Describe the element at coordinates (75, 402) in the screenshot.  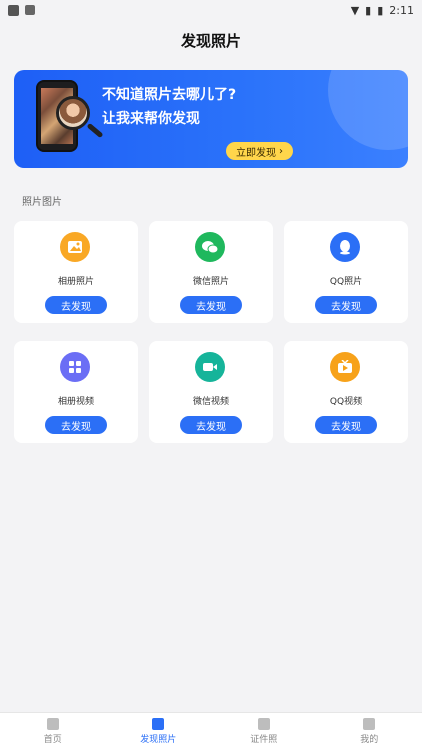
I see `card-label: 相册视频` at that location.